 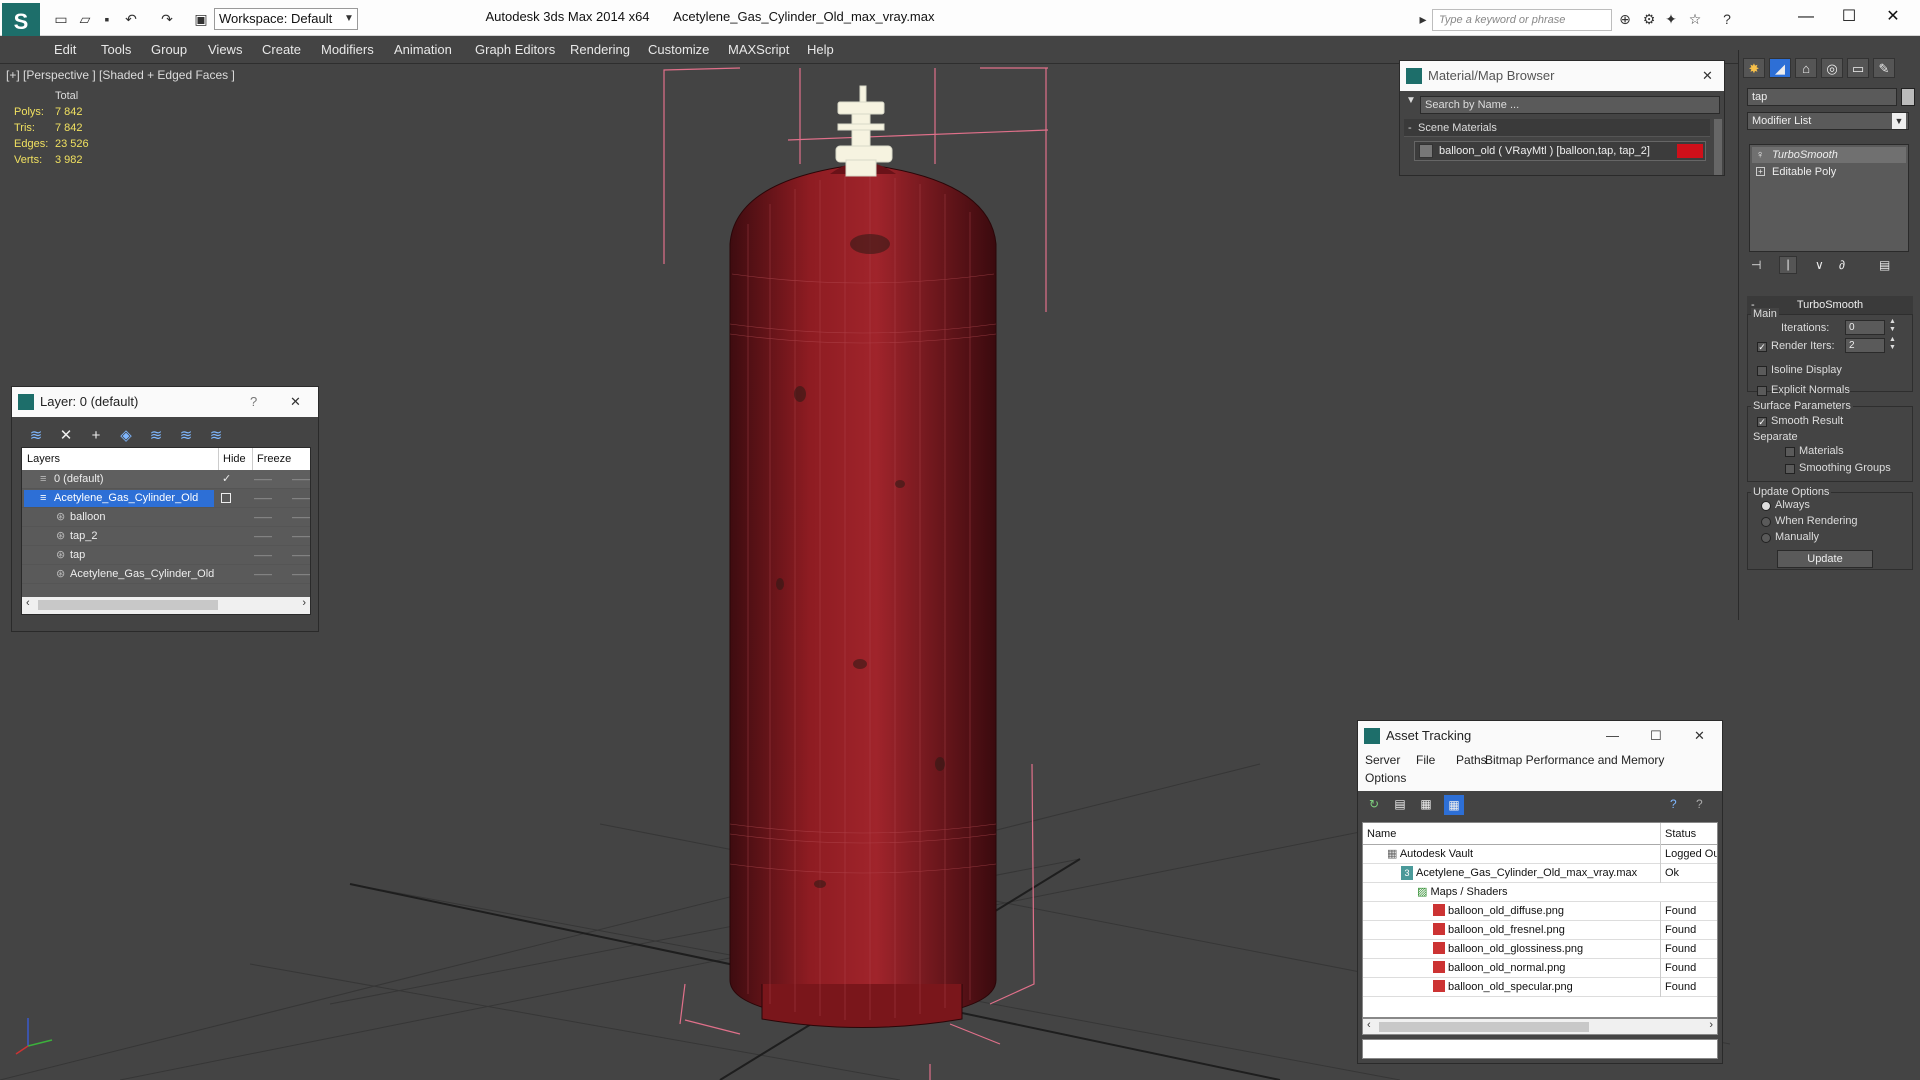 I want to click on table-row: ▨ Maps / Shaders, so click(x=1540, y=892).